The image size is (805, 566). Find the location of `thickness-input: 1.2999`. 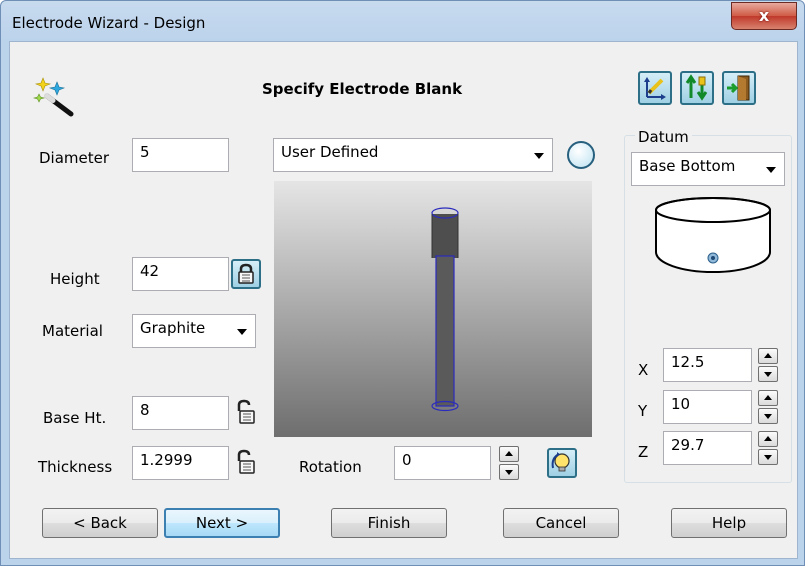

thickness-input: 1.2999 is located at coordinates (180, 463).